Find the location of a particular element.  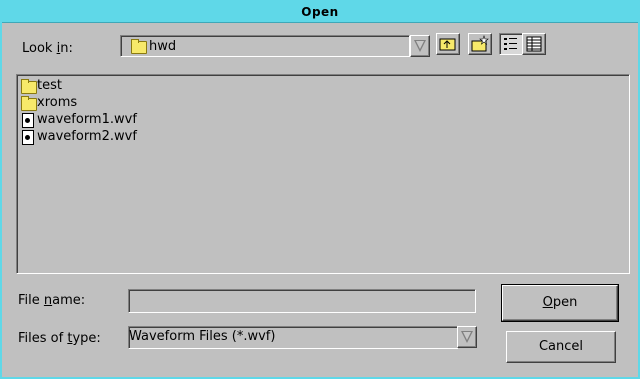

file-type-label: Files of type: is located at coordinates (59, 338).